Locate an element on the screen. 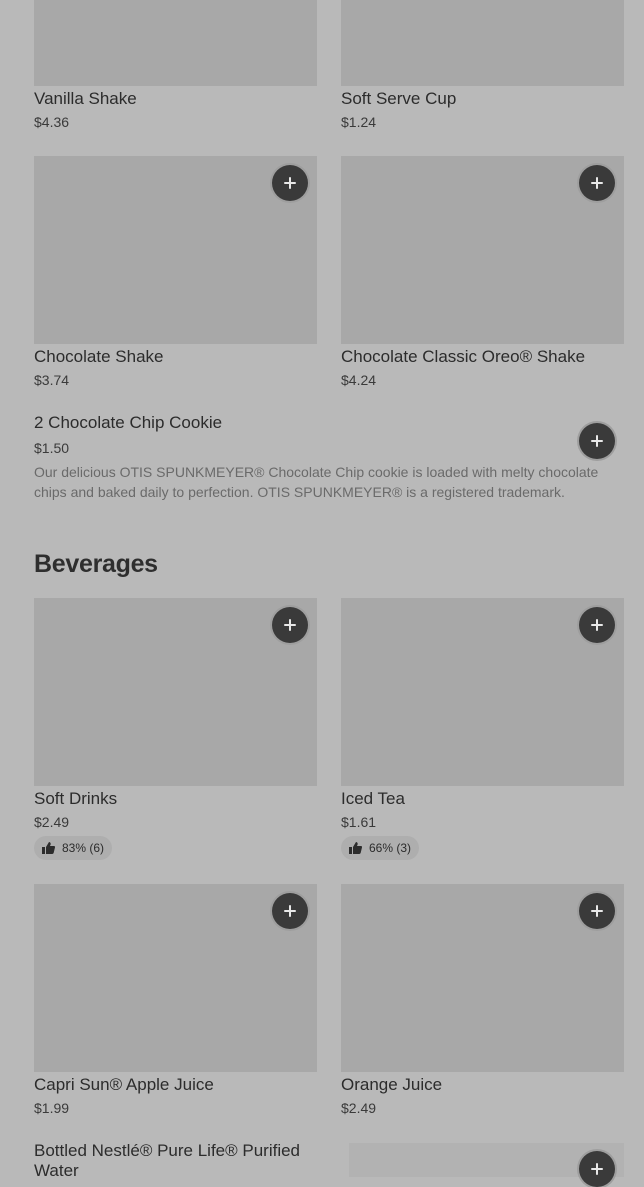 The height and width of the screenshot is (1187, 644). item-name-capri-sun: Capri Sun® Apple Juice is located at coordinates (124, 1085).